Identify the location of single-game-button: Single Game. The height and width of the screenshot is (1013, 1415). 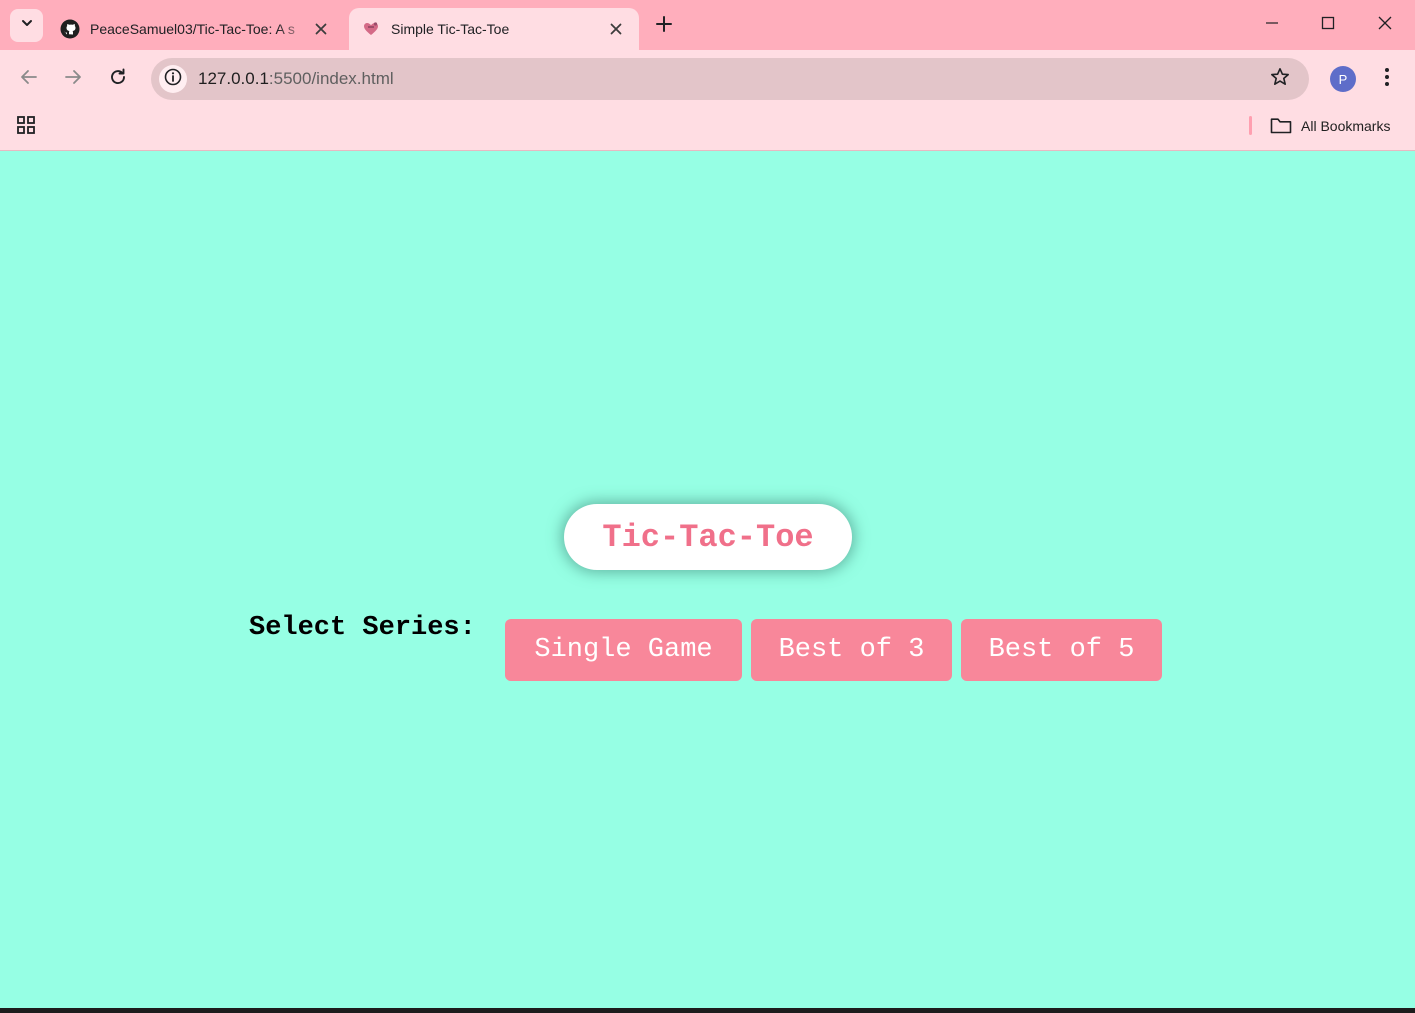
(623, 650).